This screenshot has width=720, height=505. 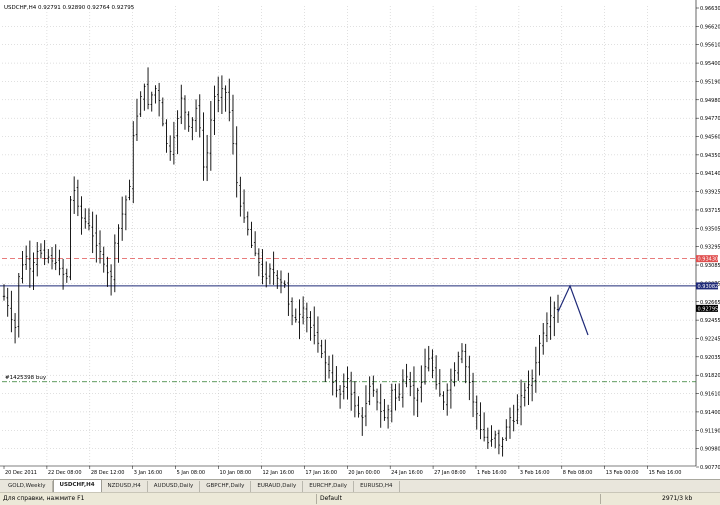 What do you see at coordinates (148, 473) in the screenshot?
I see `x-tick-label: 3 Jan 16:00` at bounding box center [148, 473].